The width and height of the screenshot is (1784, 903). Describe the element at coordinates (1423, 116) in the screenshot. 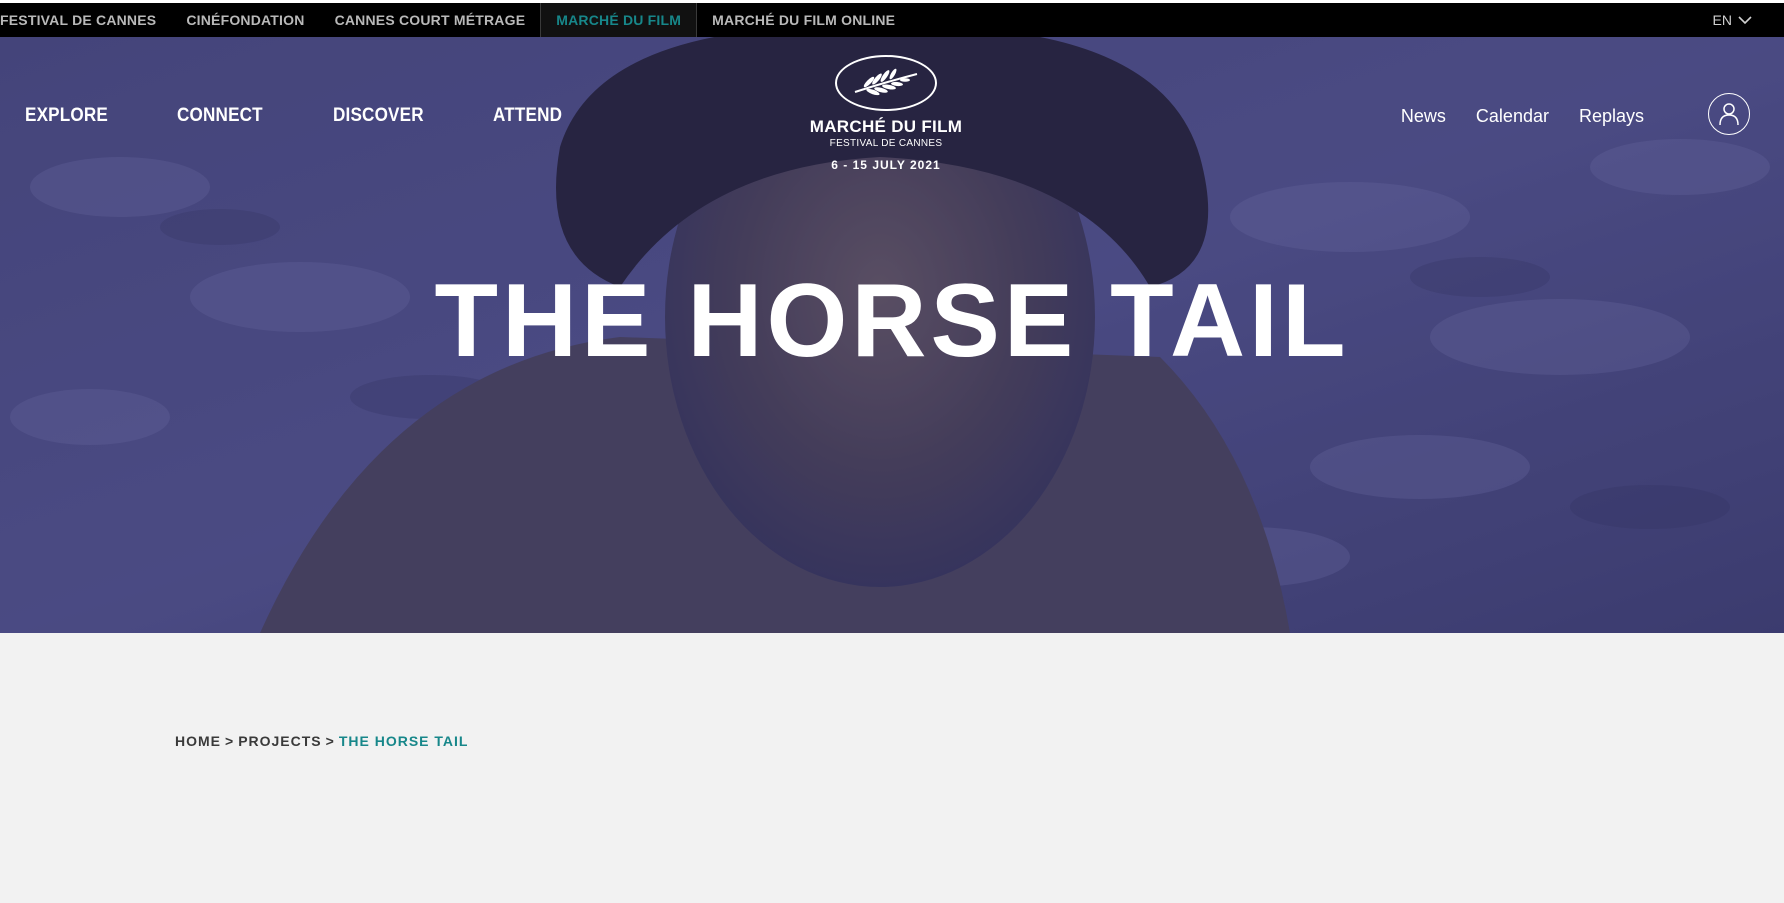

I see `nav-news: News` at that location.